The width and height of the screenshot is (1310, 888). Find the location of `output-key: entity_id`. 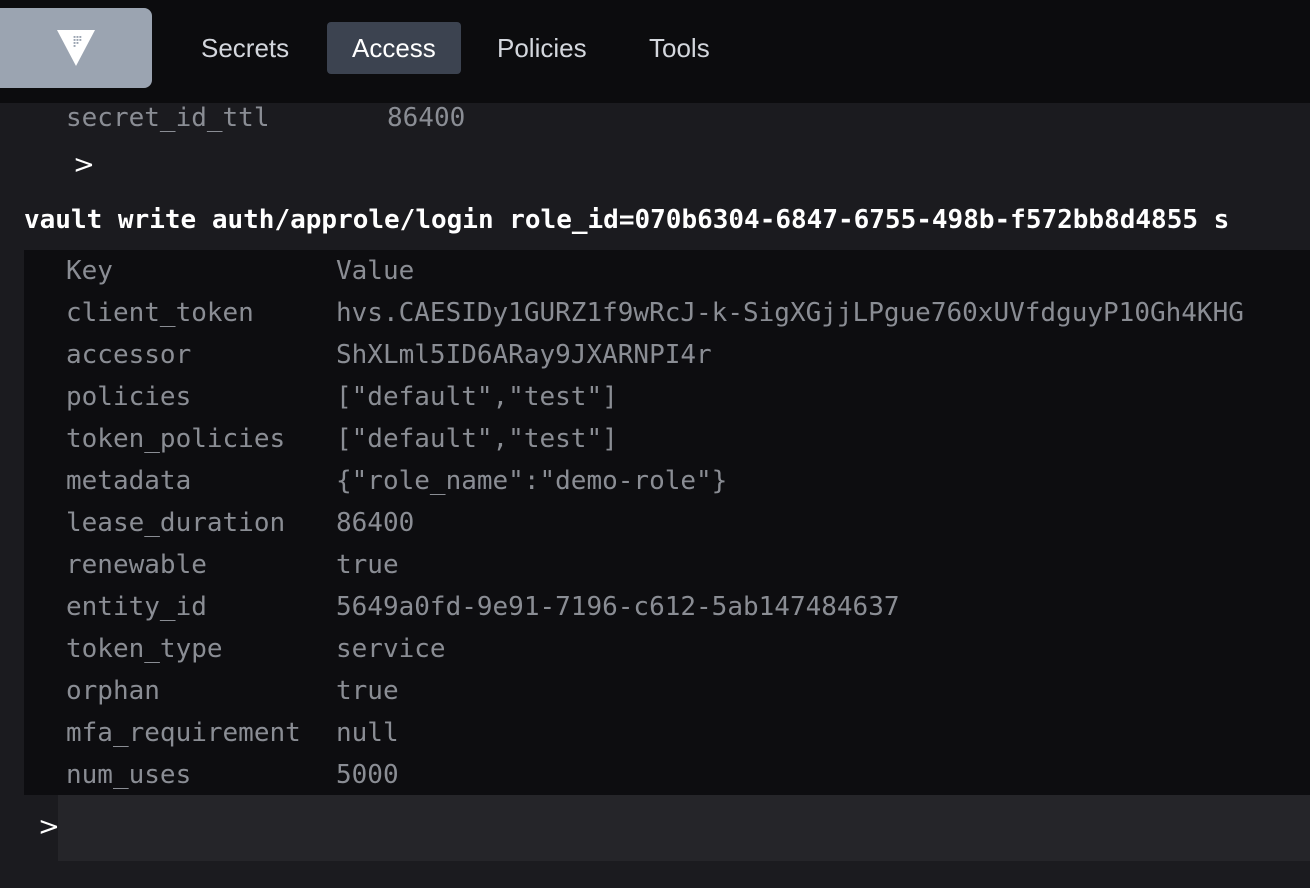

output-key: entity_id is located at coordinates (136, 607).